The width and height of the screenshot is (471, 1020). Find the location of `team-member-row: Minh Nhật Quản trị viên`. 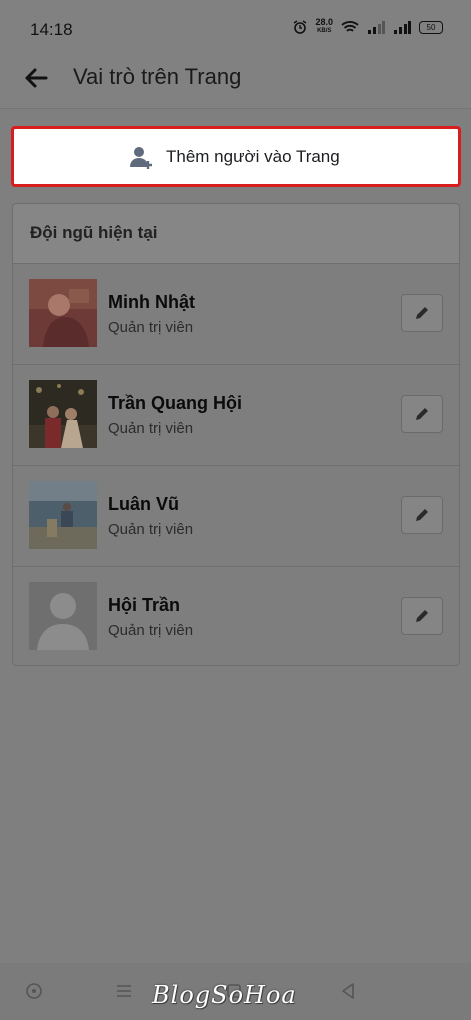

team-member-row: Minh Nhật Quản trị viên is located at coordinates (236, 314).